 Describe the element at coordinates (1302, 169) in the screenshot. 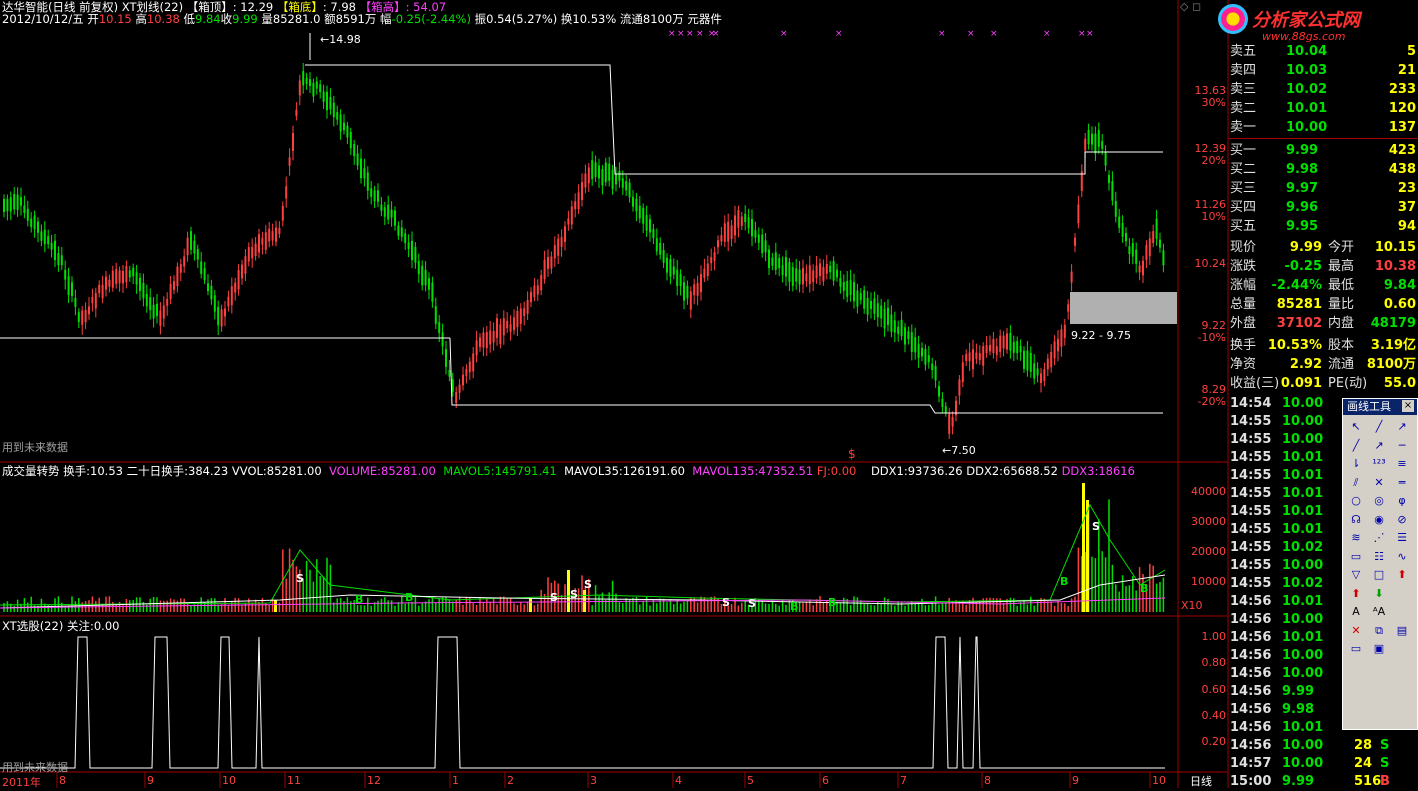

I see `order-price: 9.98` at that location.